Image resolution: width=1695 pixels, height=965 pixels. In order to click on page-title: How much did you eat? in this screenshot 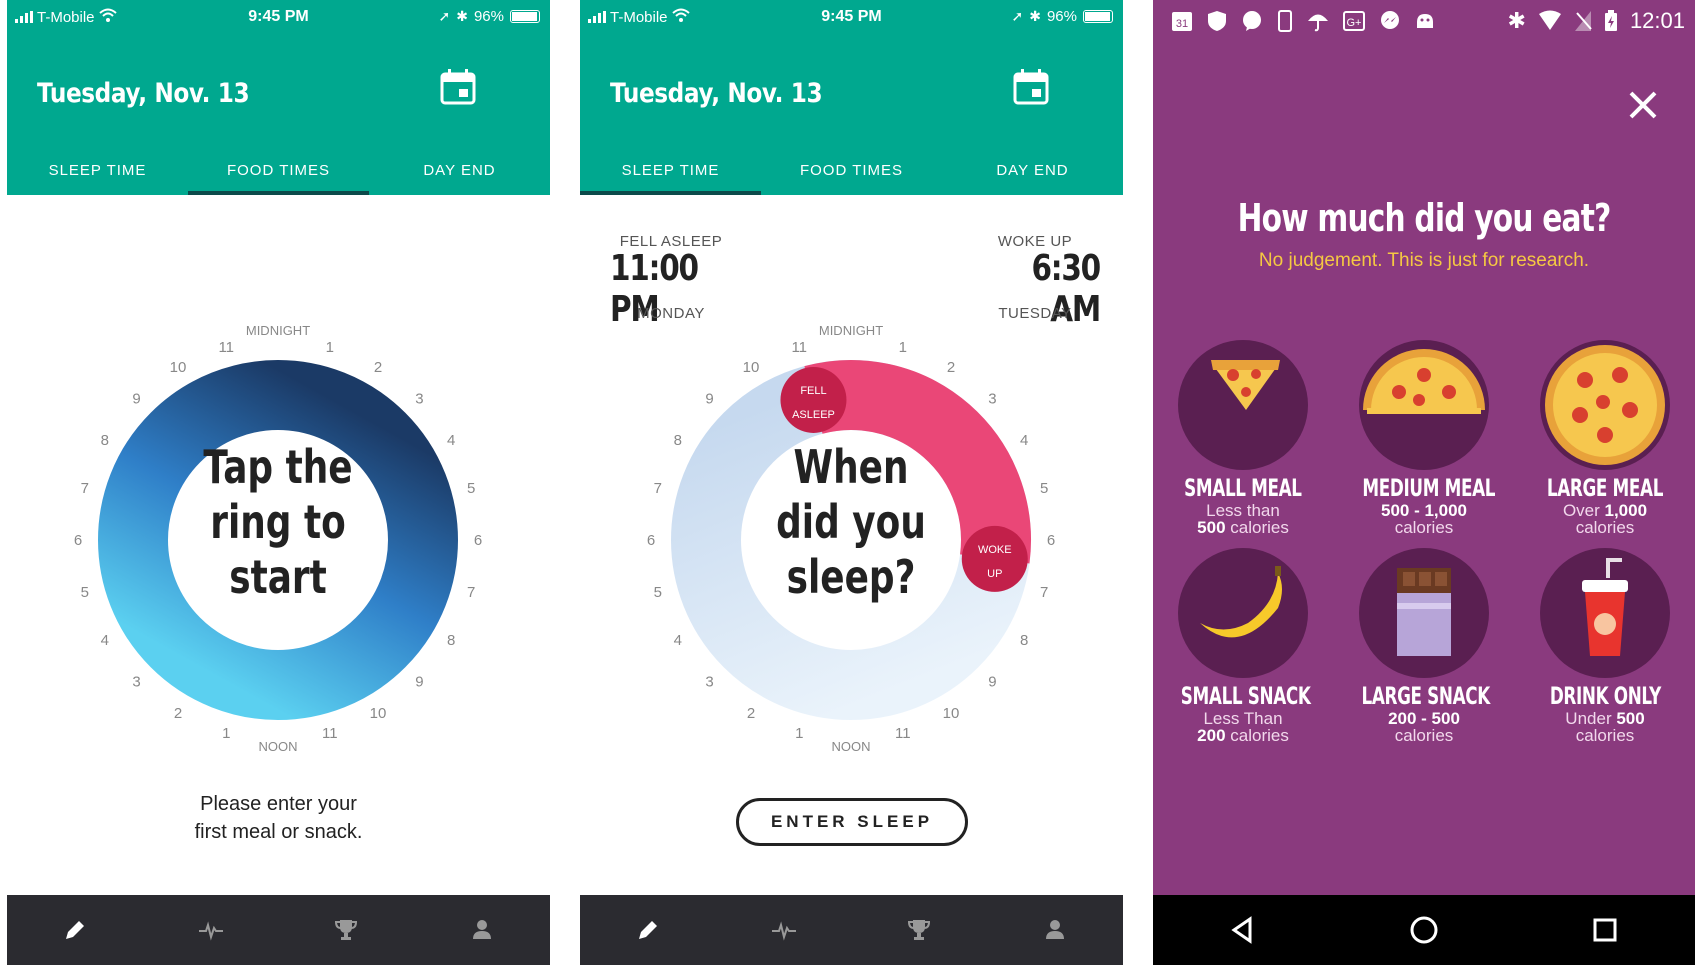, I will do `click(1424, 218)`.